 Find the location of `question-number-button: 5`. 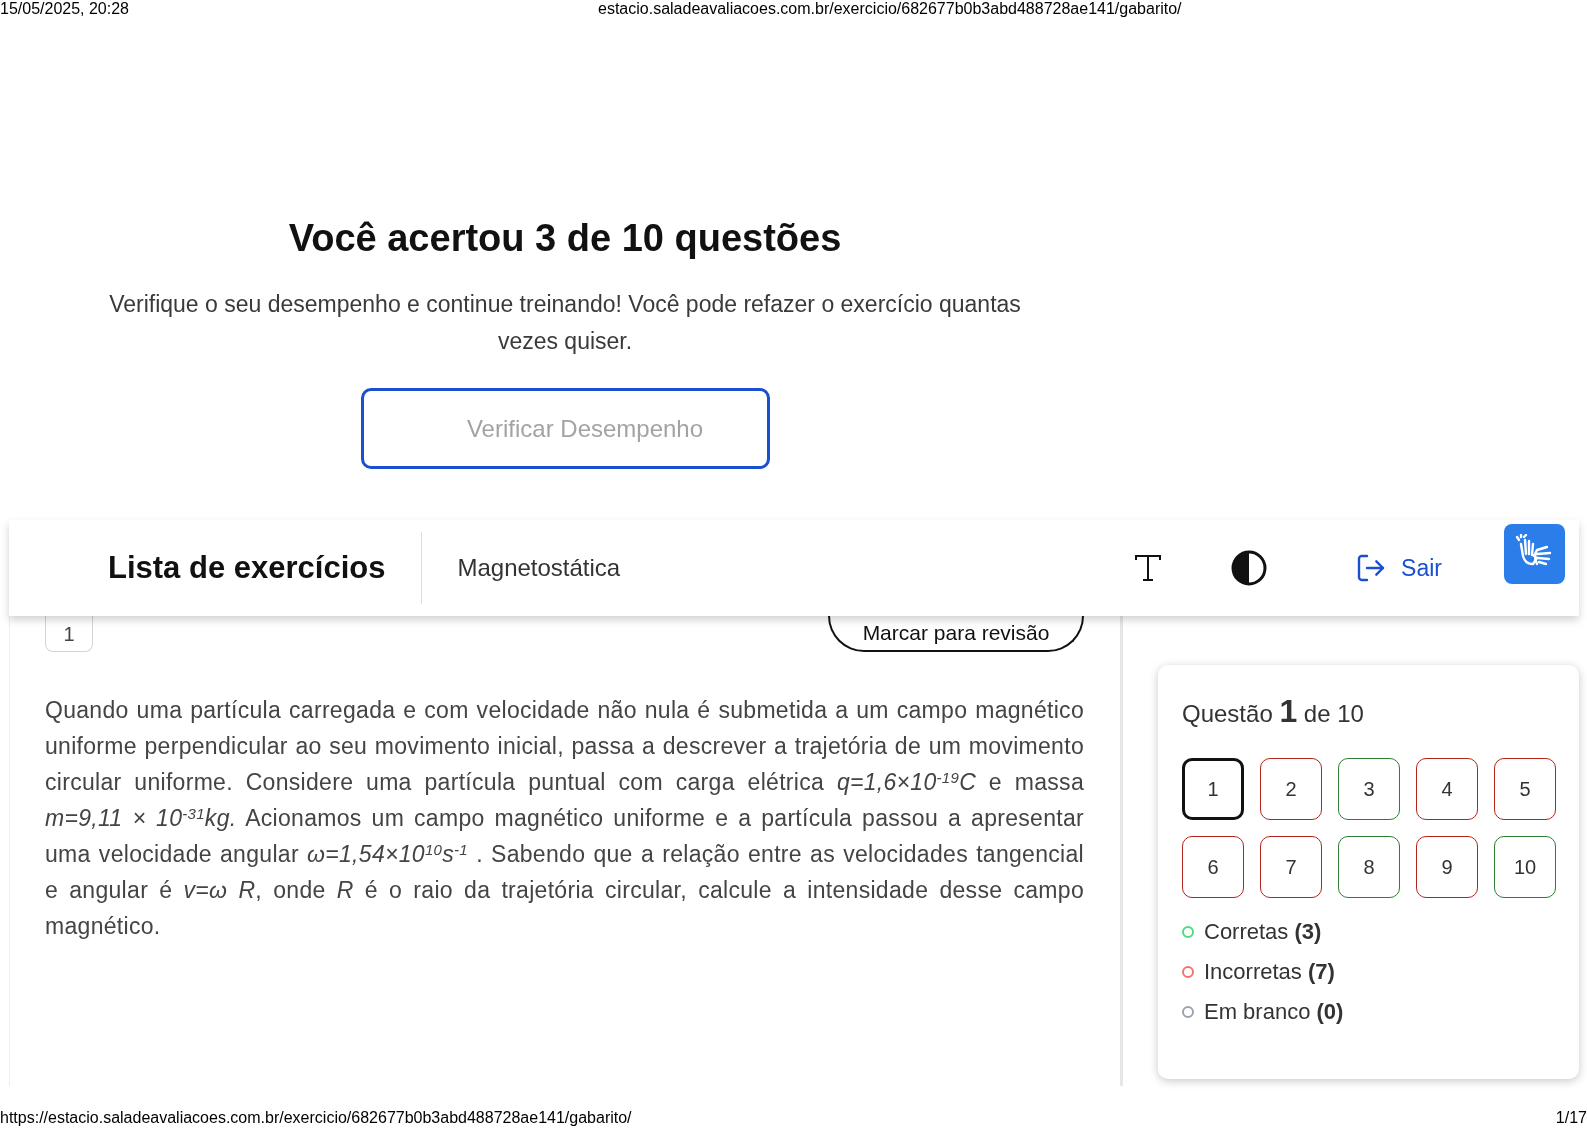

question-number-button: 5 is located at coordinates (1525, 789).